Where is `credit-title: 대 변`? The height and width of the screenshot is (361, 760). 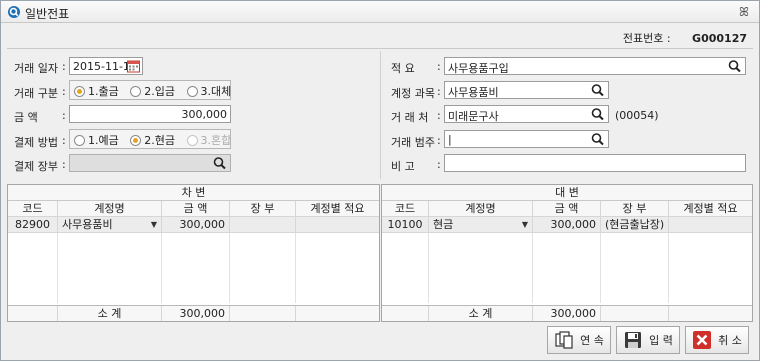
credit-title: 대 변 is located at coordinates (567, 193).